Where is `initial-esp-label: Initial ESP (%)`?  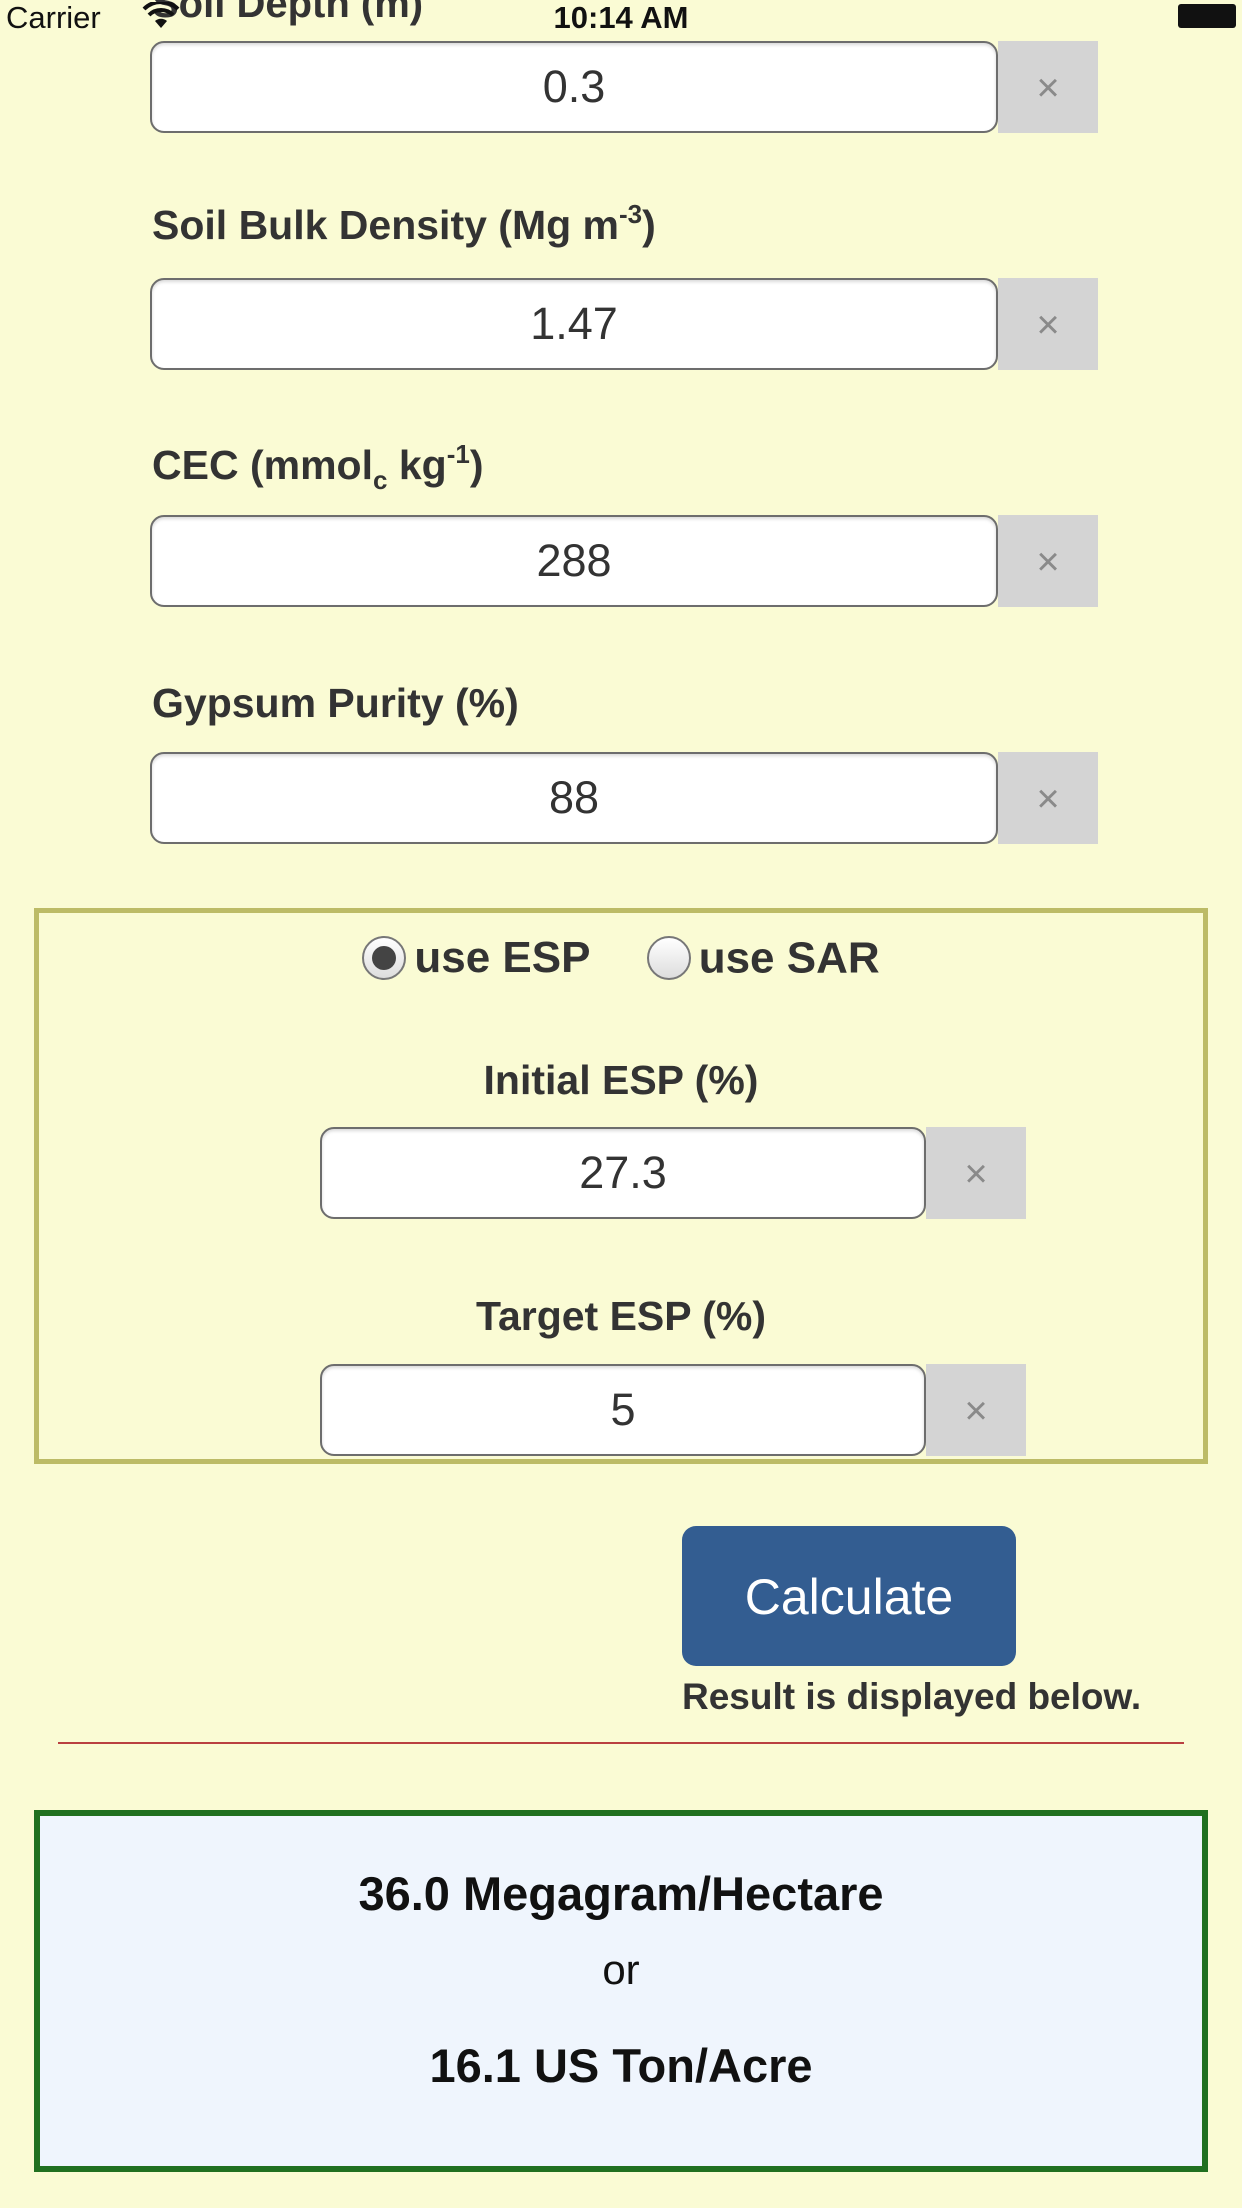 initial-esp-label: Initial ESP (%) is located at coordinates (621, 1080).